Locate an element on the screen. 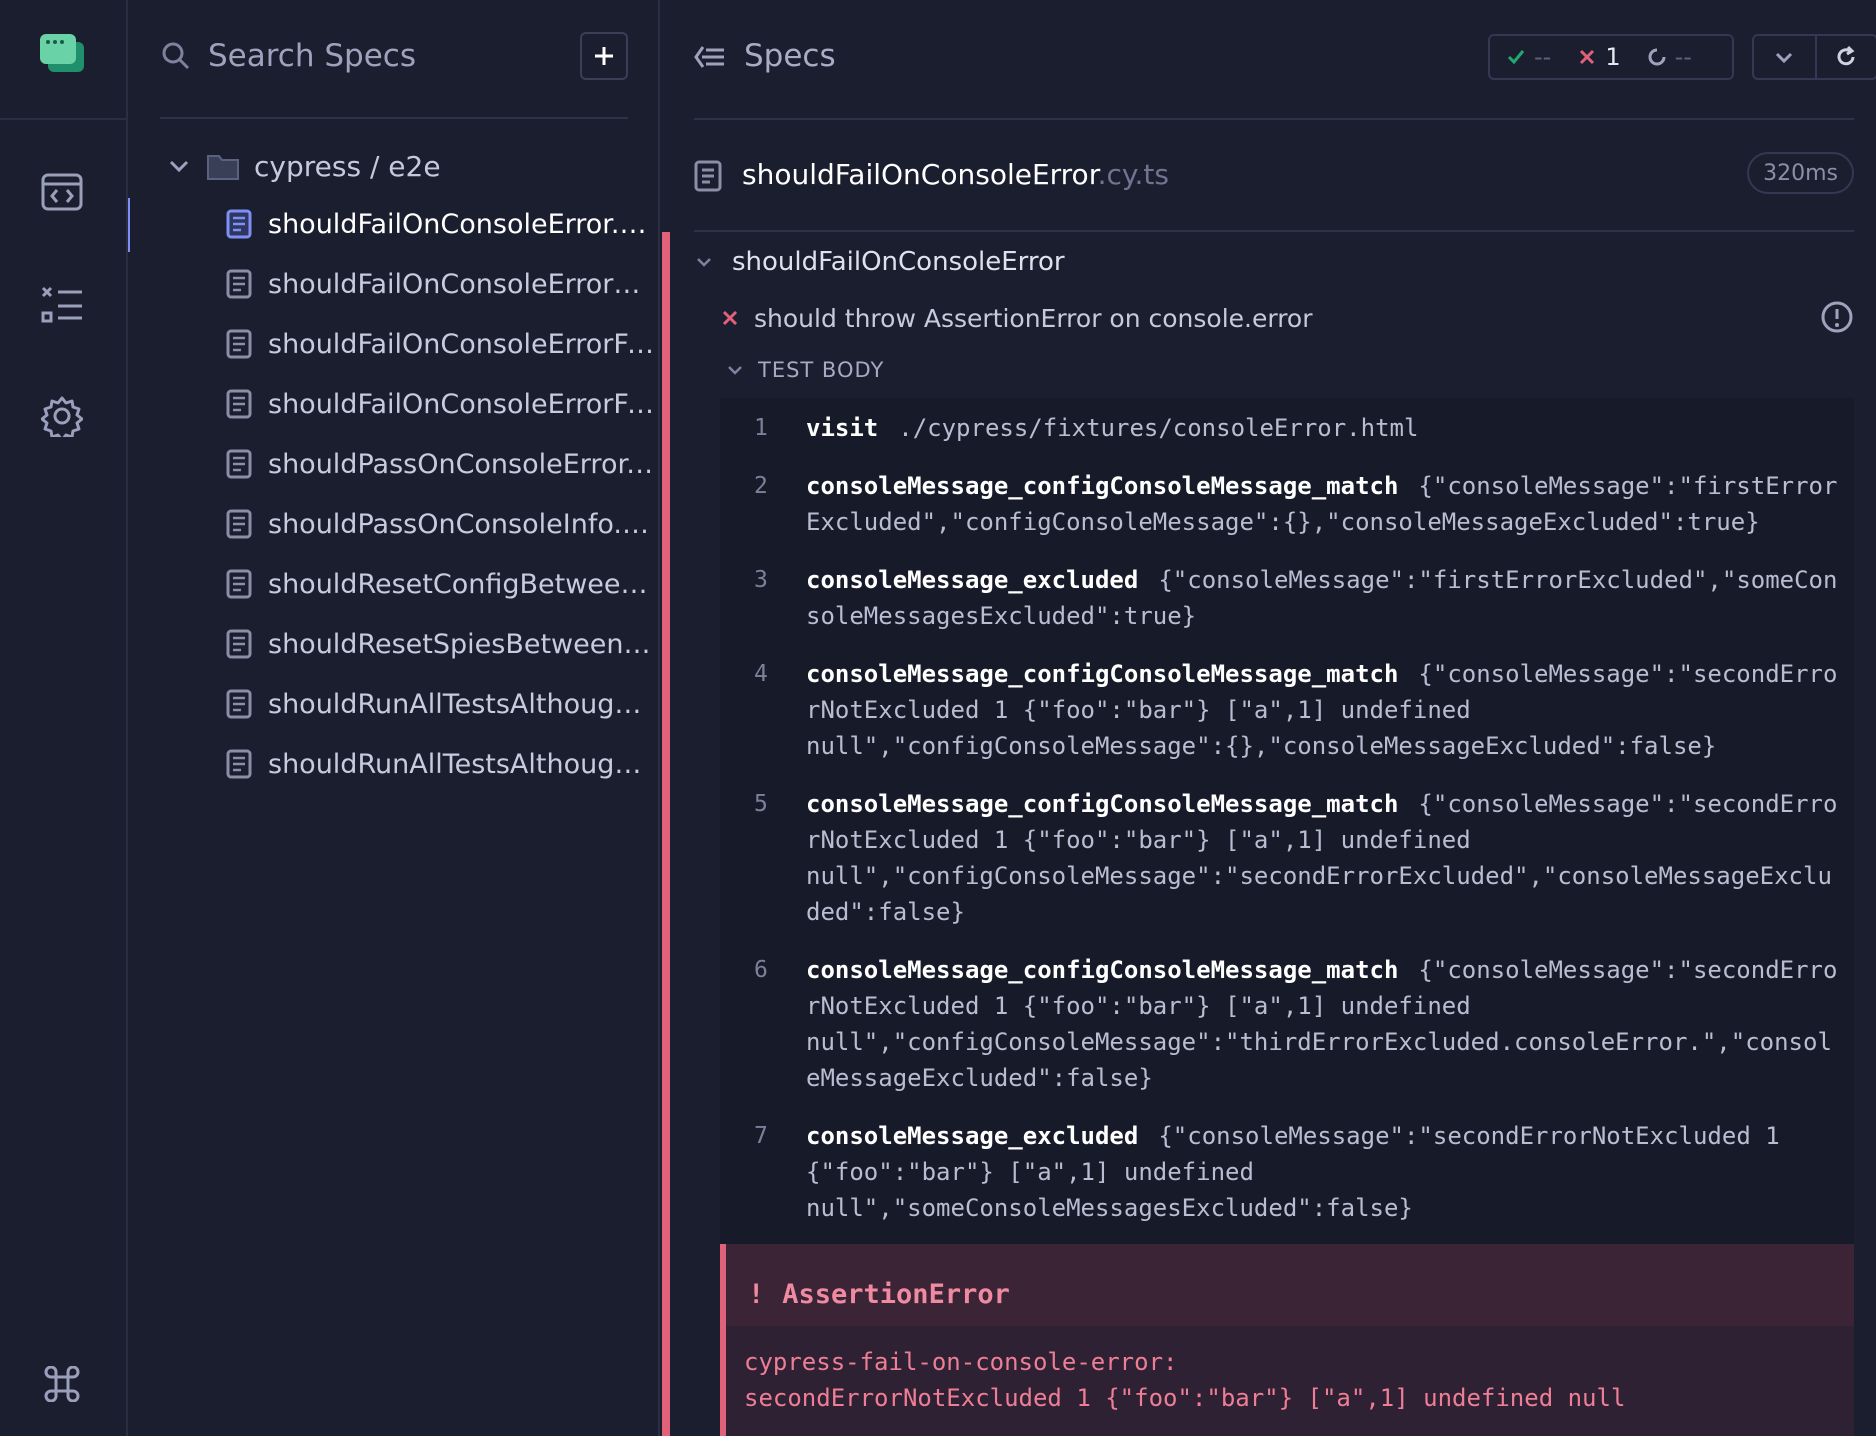 The width and height of the screenshot is (1876, 1436). spec-file-row: shouldFailOnConsoleError.cy.ts 320ms is located at coordinates (1274, 176).